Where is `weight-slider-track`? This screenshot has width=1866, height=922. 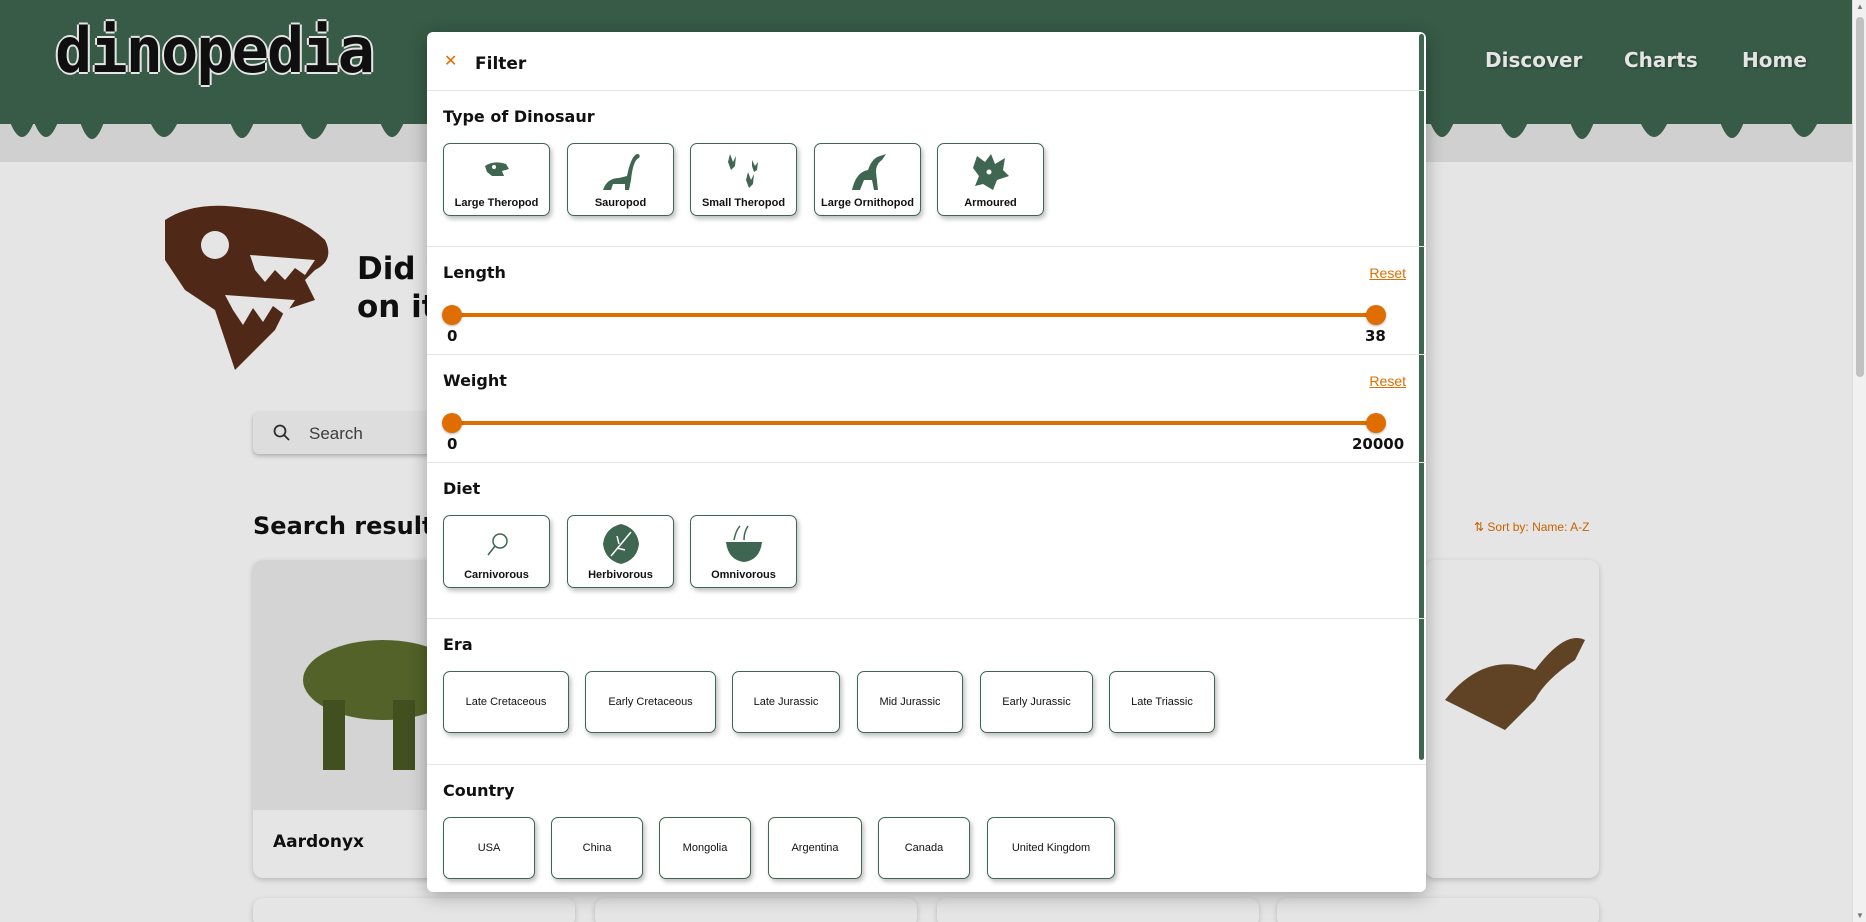
weight-slider-track is located at coordinates (915, 423).